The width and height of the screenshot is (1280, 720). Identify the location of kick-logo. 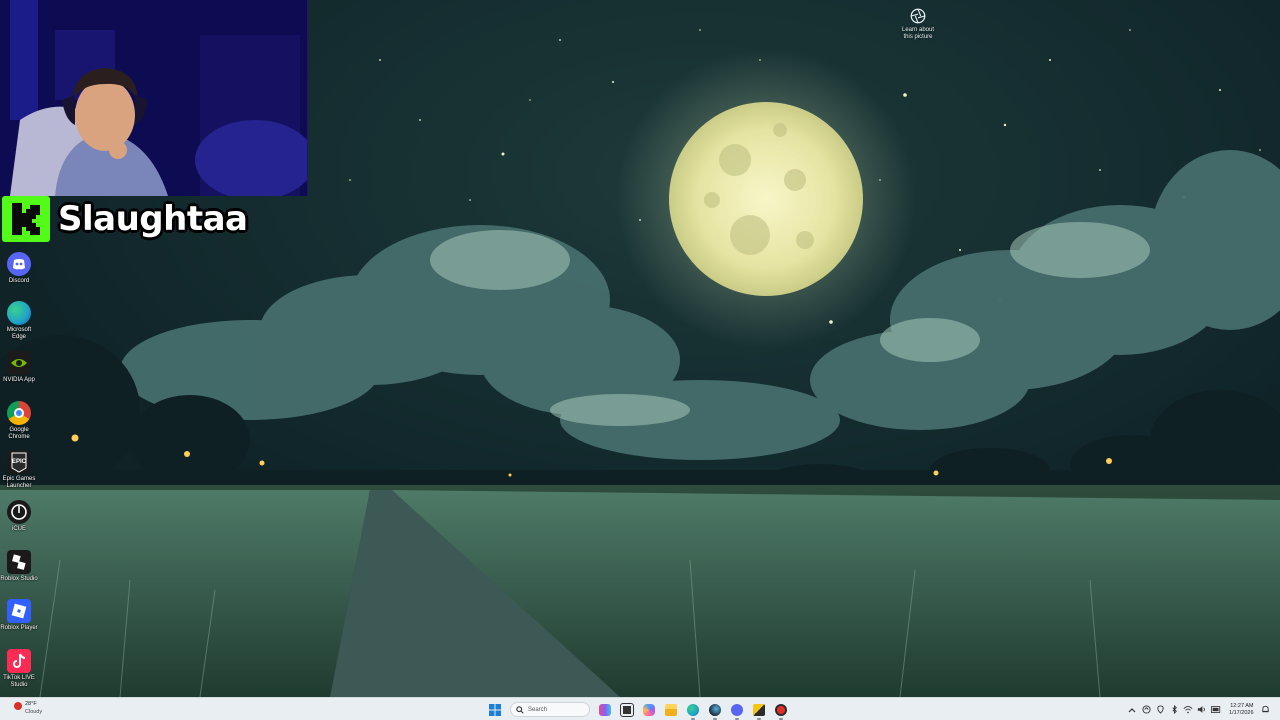
(26, 219).